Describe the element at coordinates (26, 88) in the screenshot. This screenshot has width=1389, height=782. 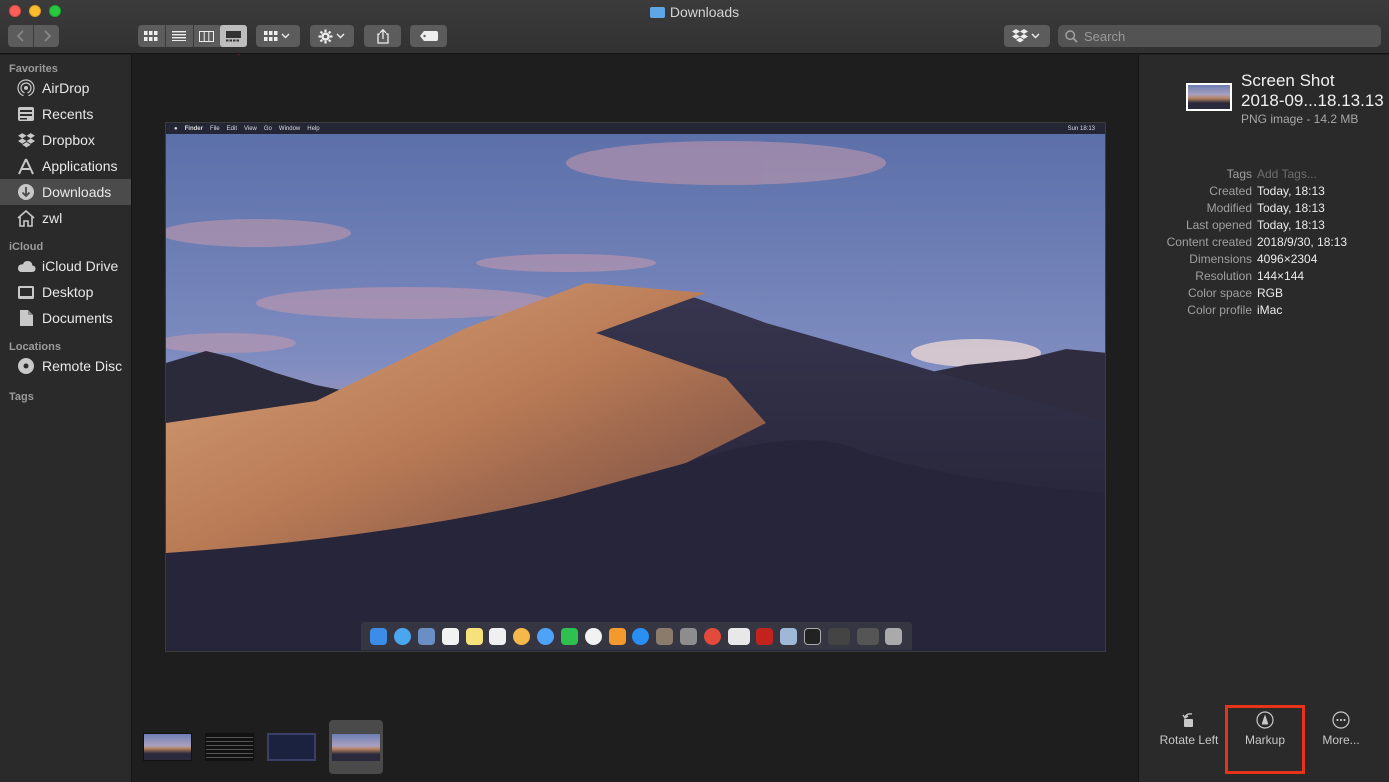
I see `airdrop-icon` at that location.